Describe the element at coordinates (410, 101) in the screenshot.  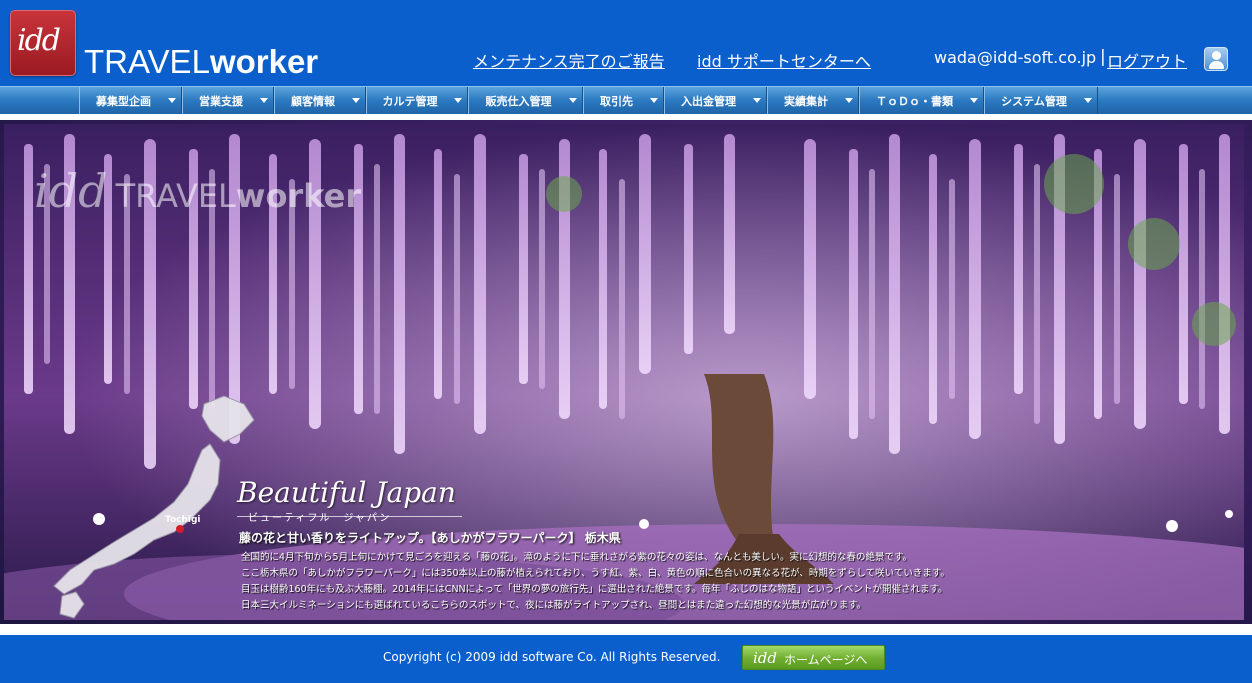
I see `menu-label: カルテ管理` at that location.